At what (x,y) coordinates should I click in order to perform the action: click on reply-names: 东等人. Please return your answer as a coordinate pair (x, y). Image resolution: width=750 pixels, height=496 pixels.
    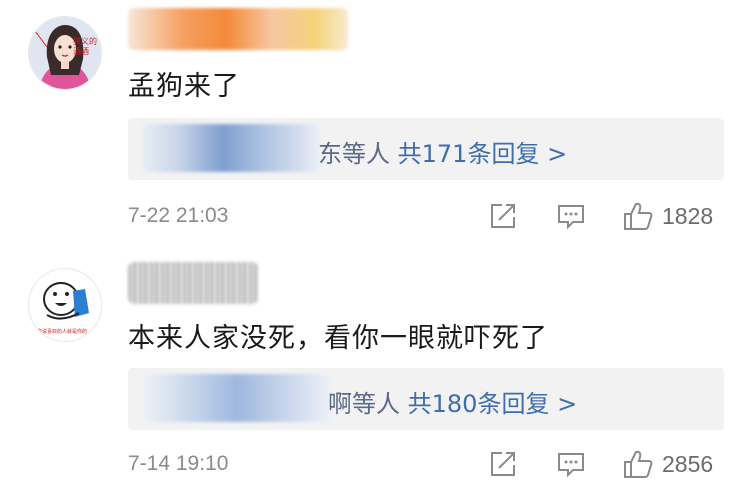
    Looking at the image, I should click on (354, 154).